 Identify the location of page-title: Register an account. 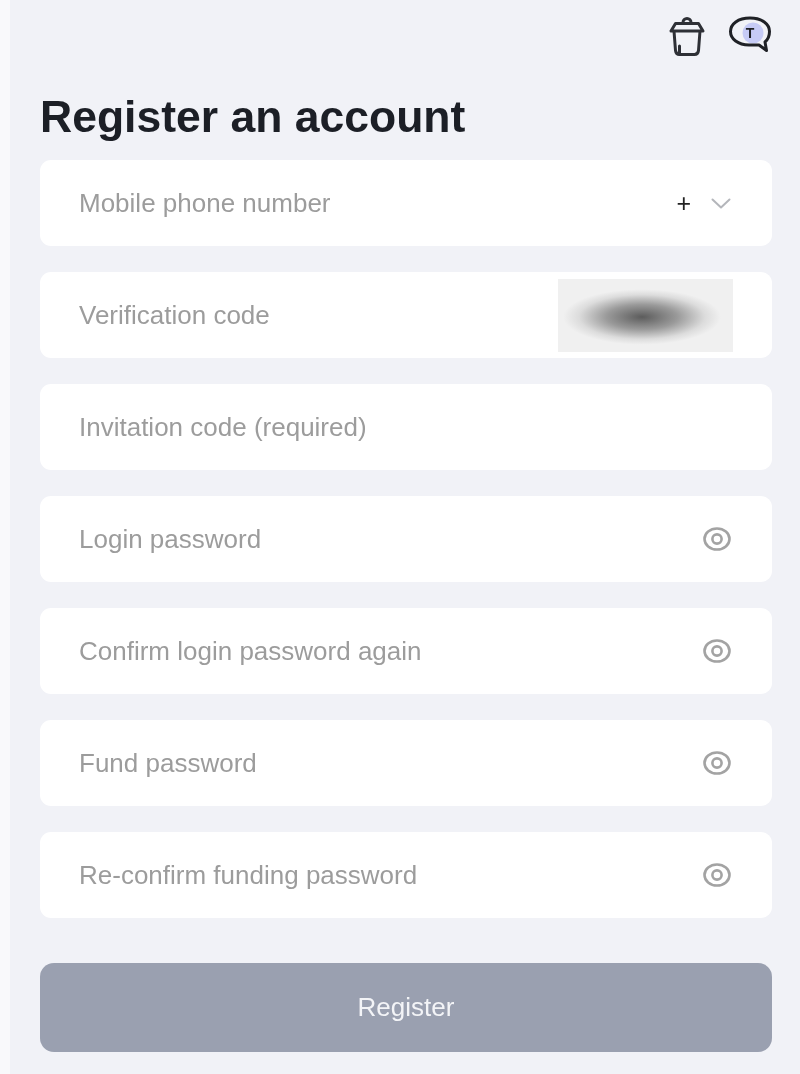
(253, 116).